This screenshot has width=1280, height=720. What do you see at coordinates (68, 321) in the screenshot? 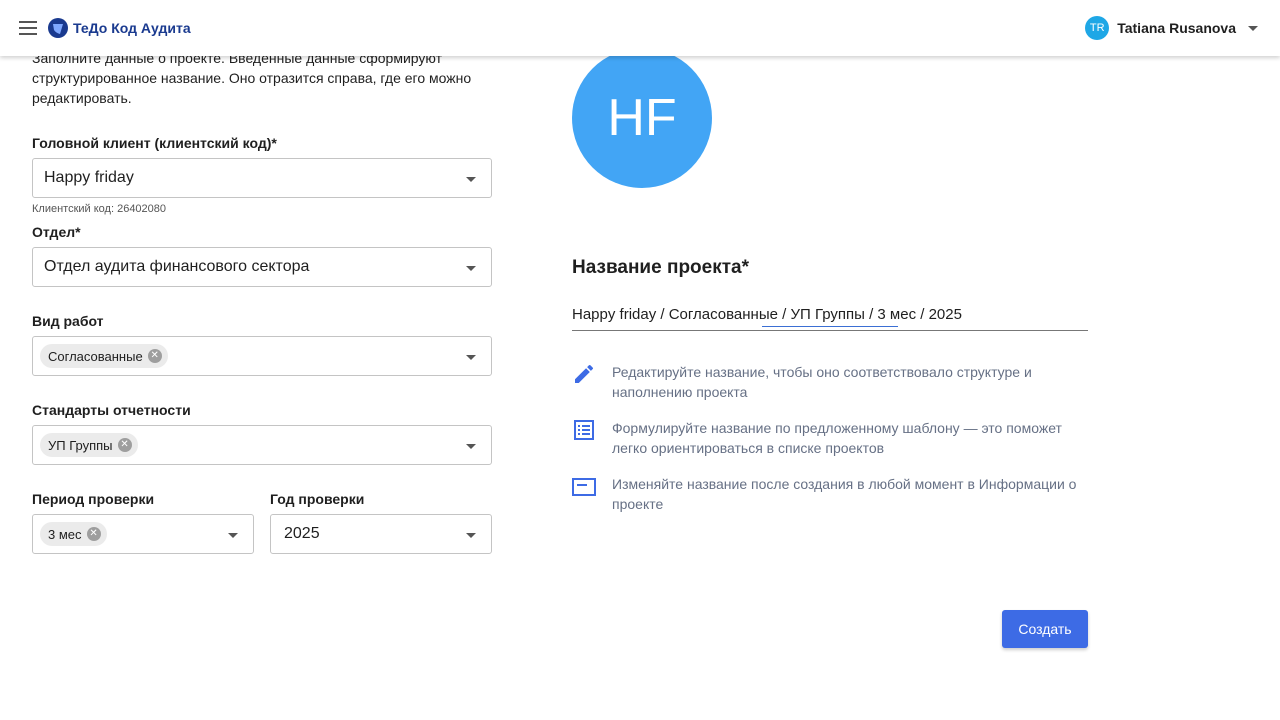
I see `work-type-label: Вид работ` at bounding box center [68, 321].